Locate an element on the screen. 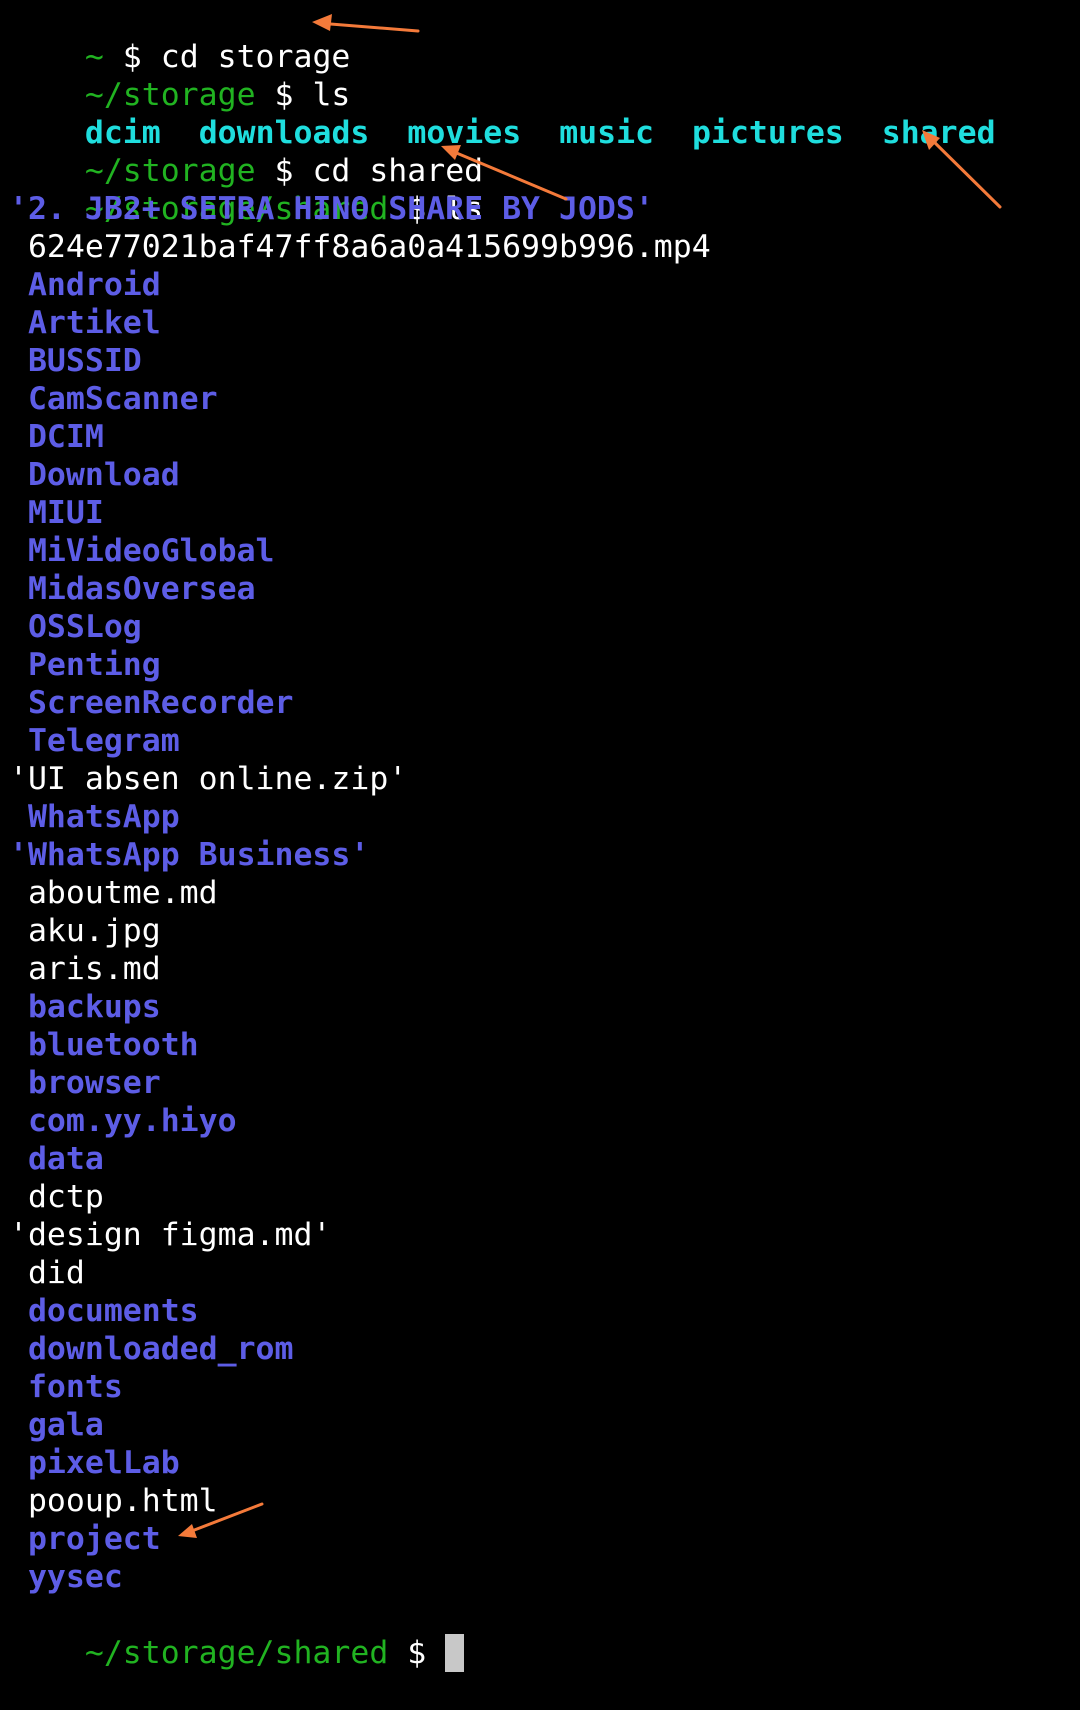 This screenshot has width=1080, height=1710. storage-dir-downloads: downloads is located at coordinates (284, 133).